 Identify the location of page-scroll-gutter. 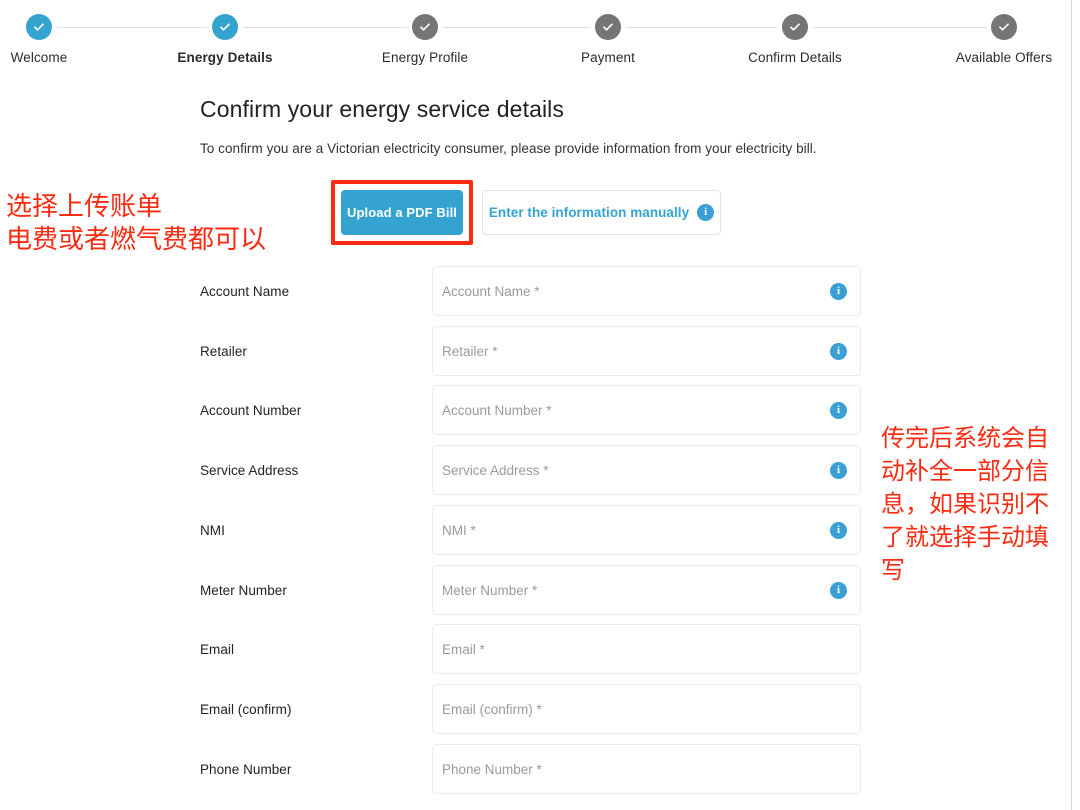
(1076, 405).